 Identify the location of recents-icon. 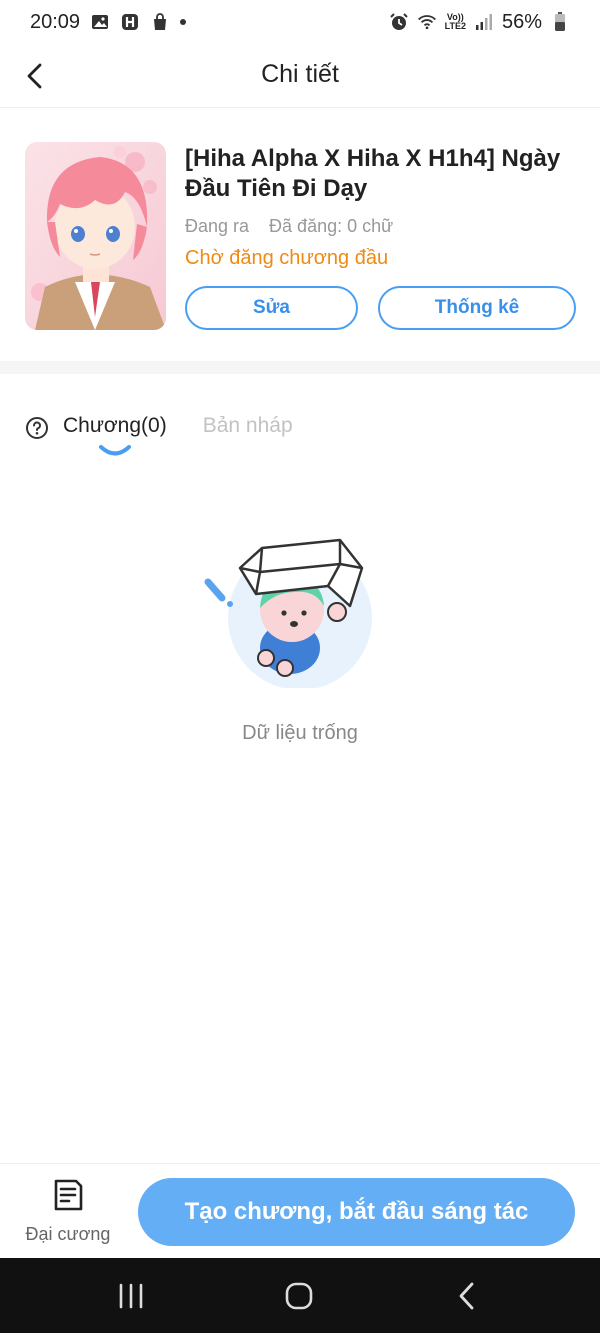
(131, 1296).